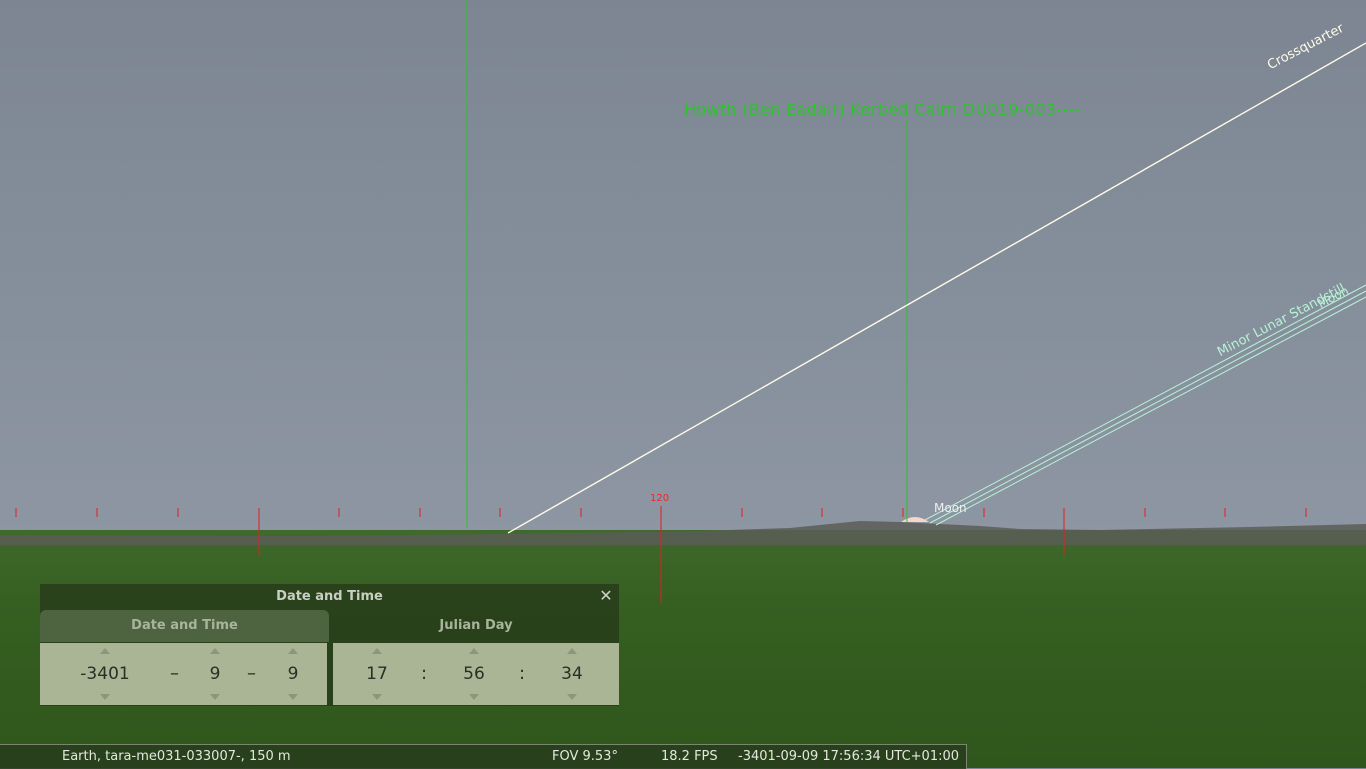 The image size is (1366, 769). What do you see at coordinates (689, 756) in the screenshot?
I see `fps-readout: 18.2 FPS` at bounding box center [689, 756].